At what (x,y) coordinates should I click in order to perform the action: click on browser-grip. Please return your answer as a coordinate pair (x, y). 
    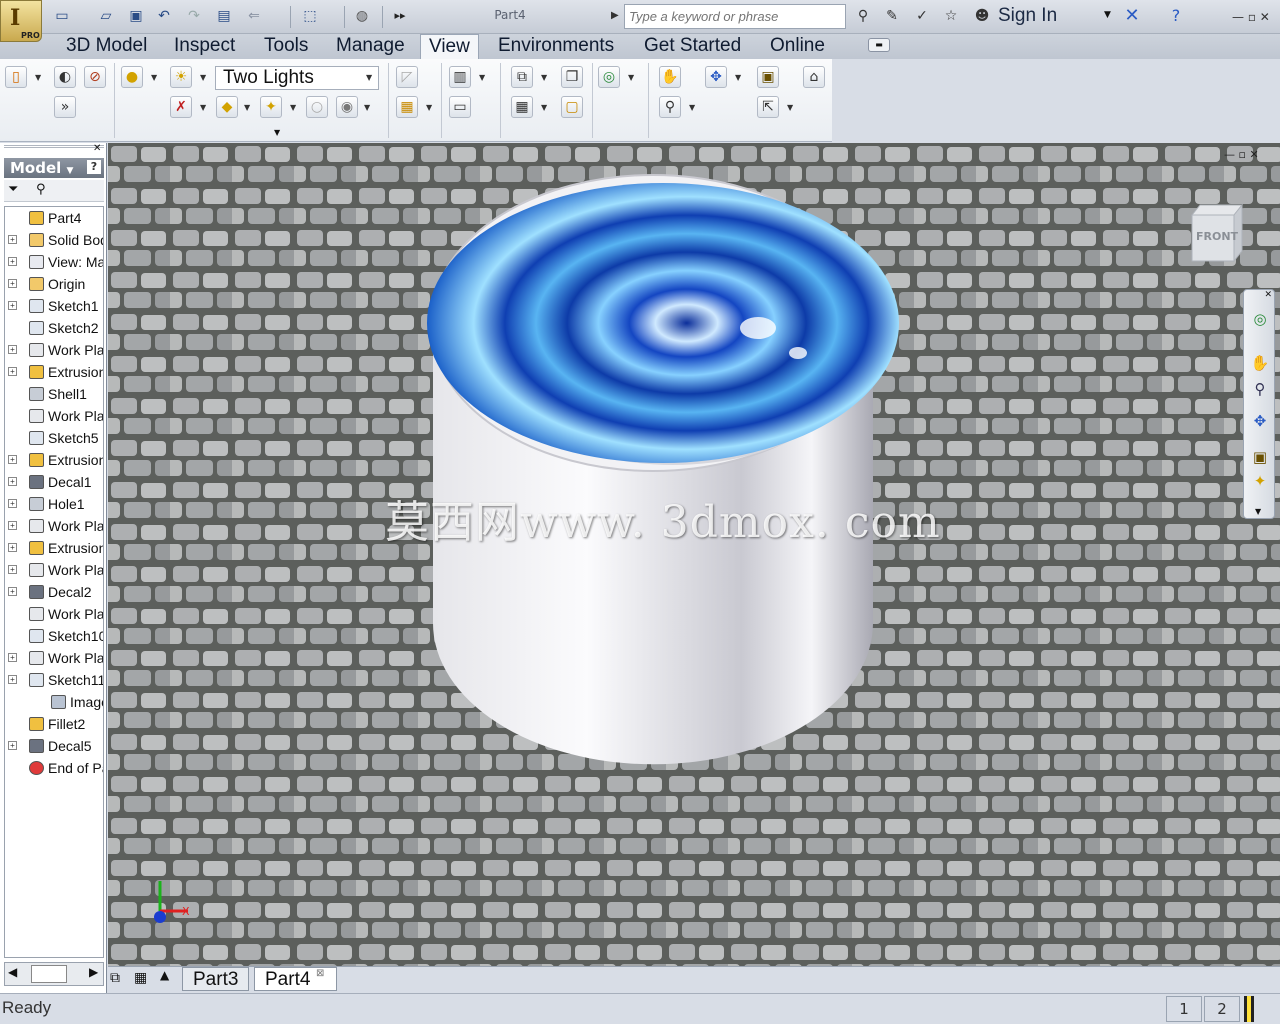
    Looking at the image, I should click on (54, 150).